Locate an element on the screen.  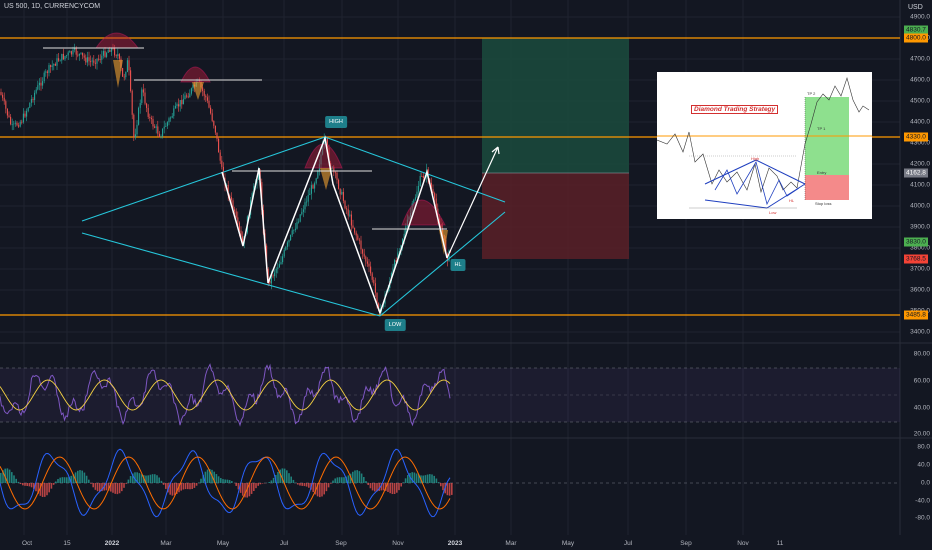
symbol-title: US 500, 1D, CURRENCYCOM is located at coordinates (52, 6).